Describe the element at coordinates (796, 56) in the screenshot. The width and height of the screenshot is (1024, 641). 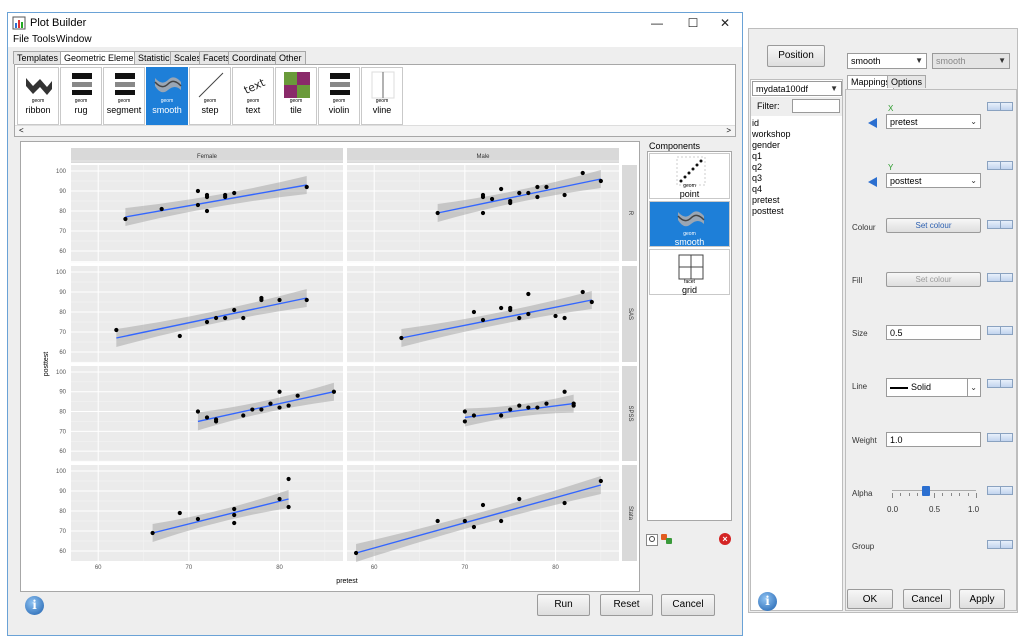
I see `position-button: Position` at that location.